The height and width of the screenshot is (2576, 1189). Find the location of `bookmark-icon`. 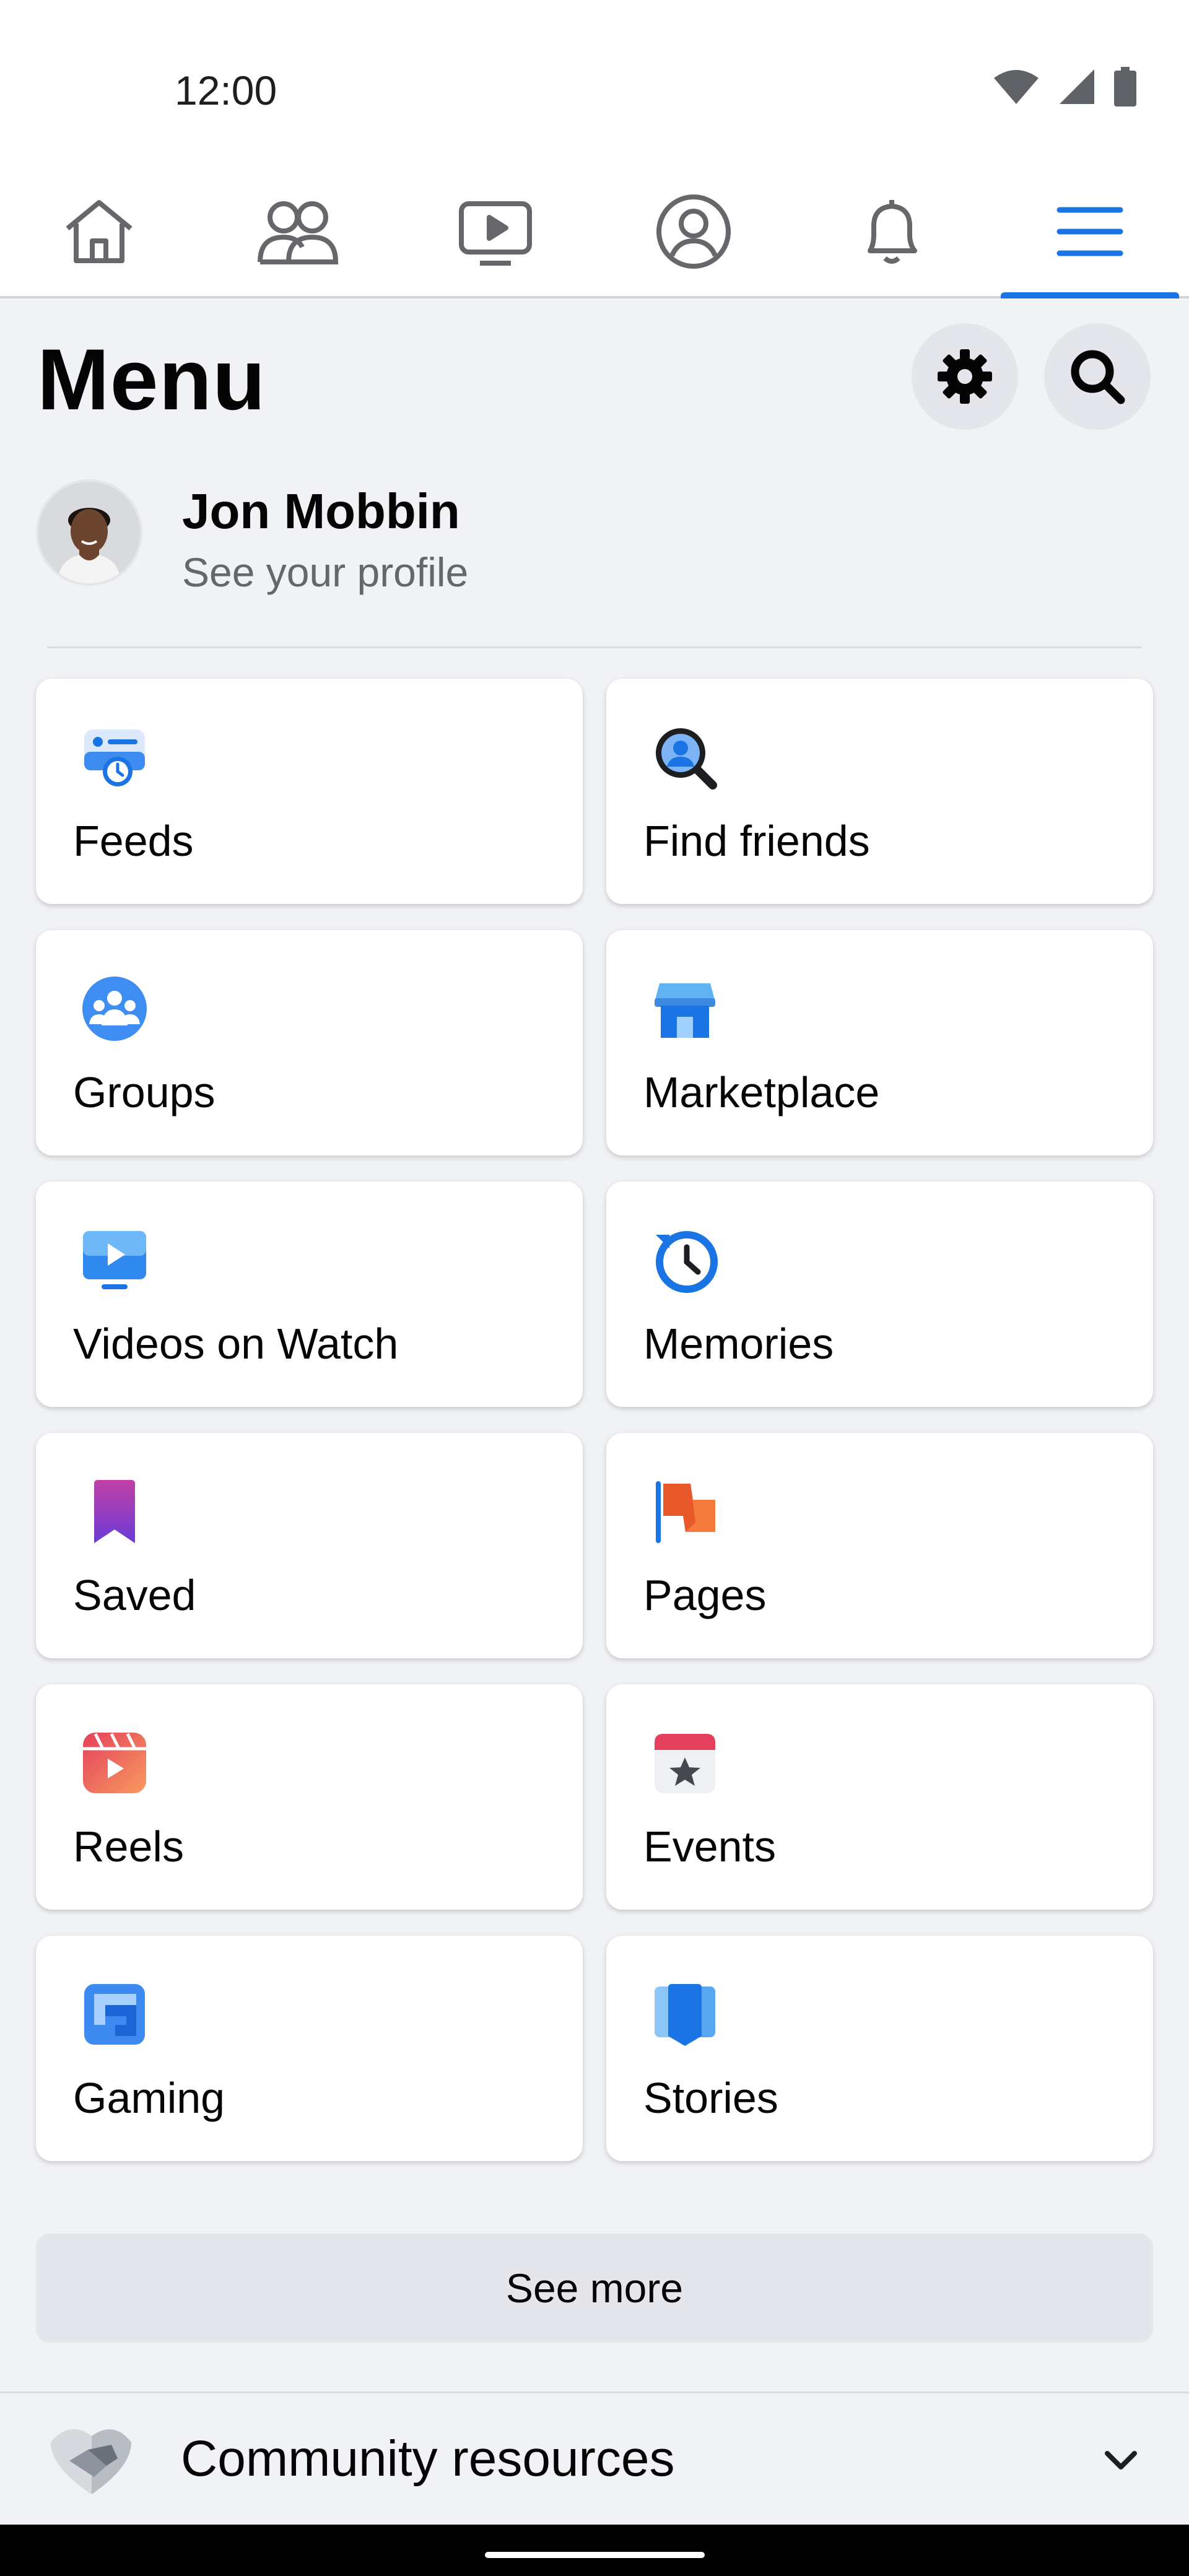

bookmark-icon is located at coordinates (114, 1511).